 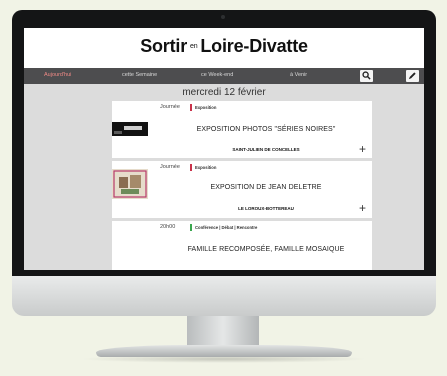 I want to click on monitor-stand-neck, so click(x=223, y=332).